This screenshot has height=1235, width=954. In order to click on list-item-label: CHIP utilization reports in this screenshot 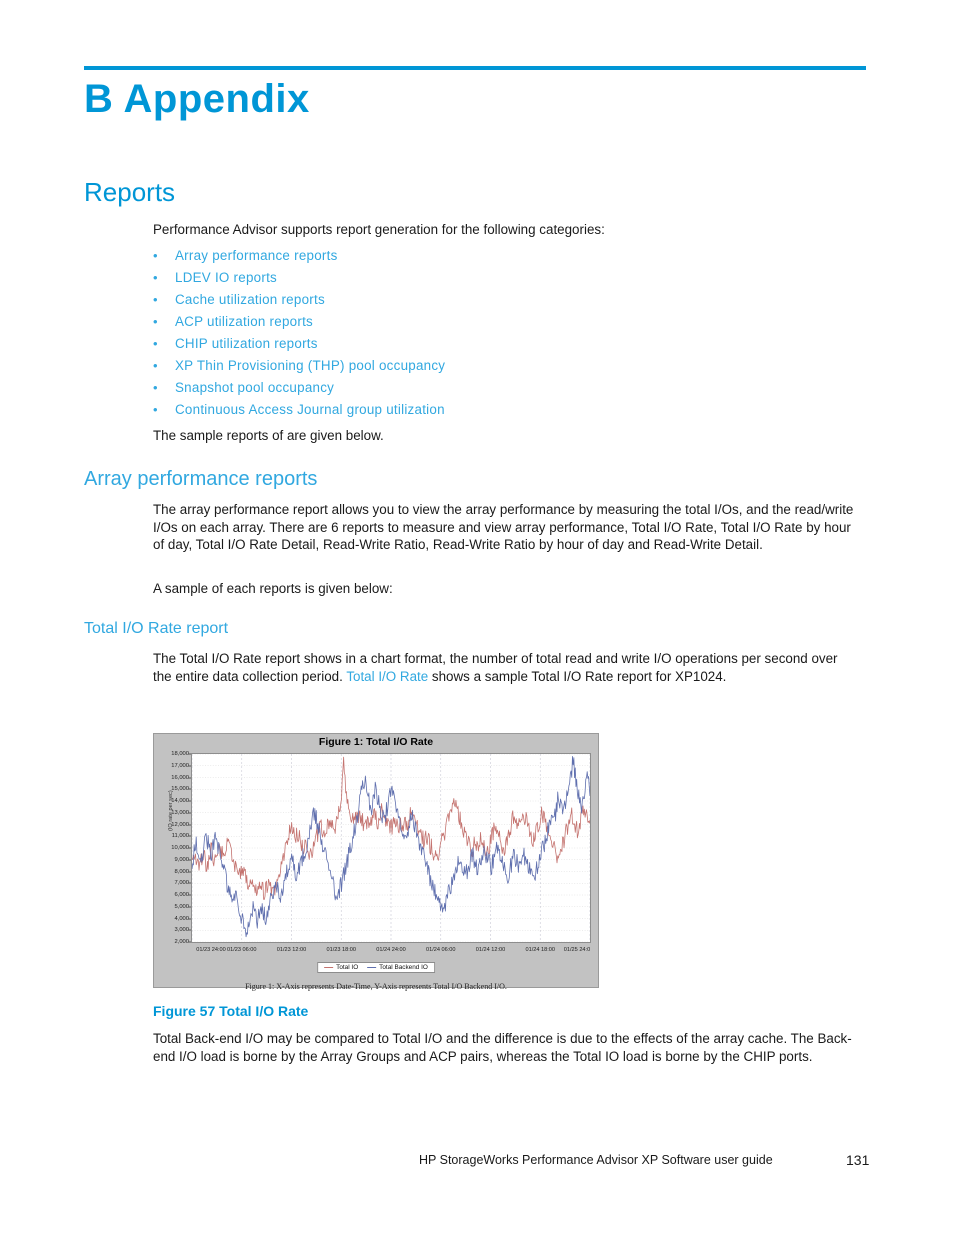, I will do `click(246, 343)`.